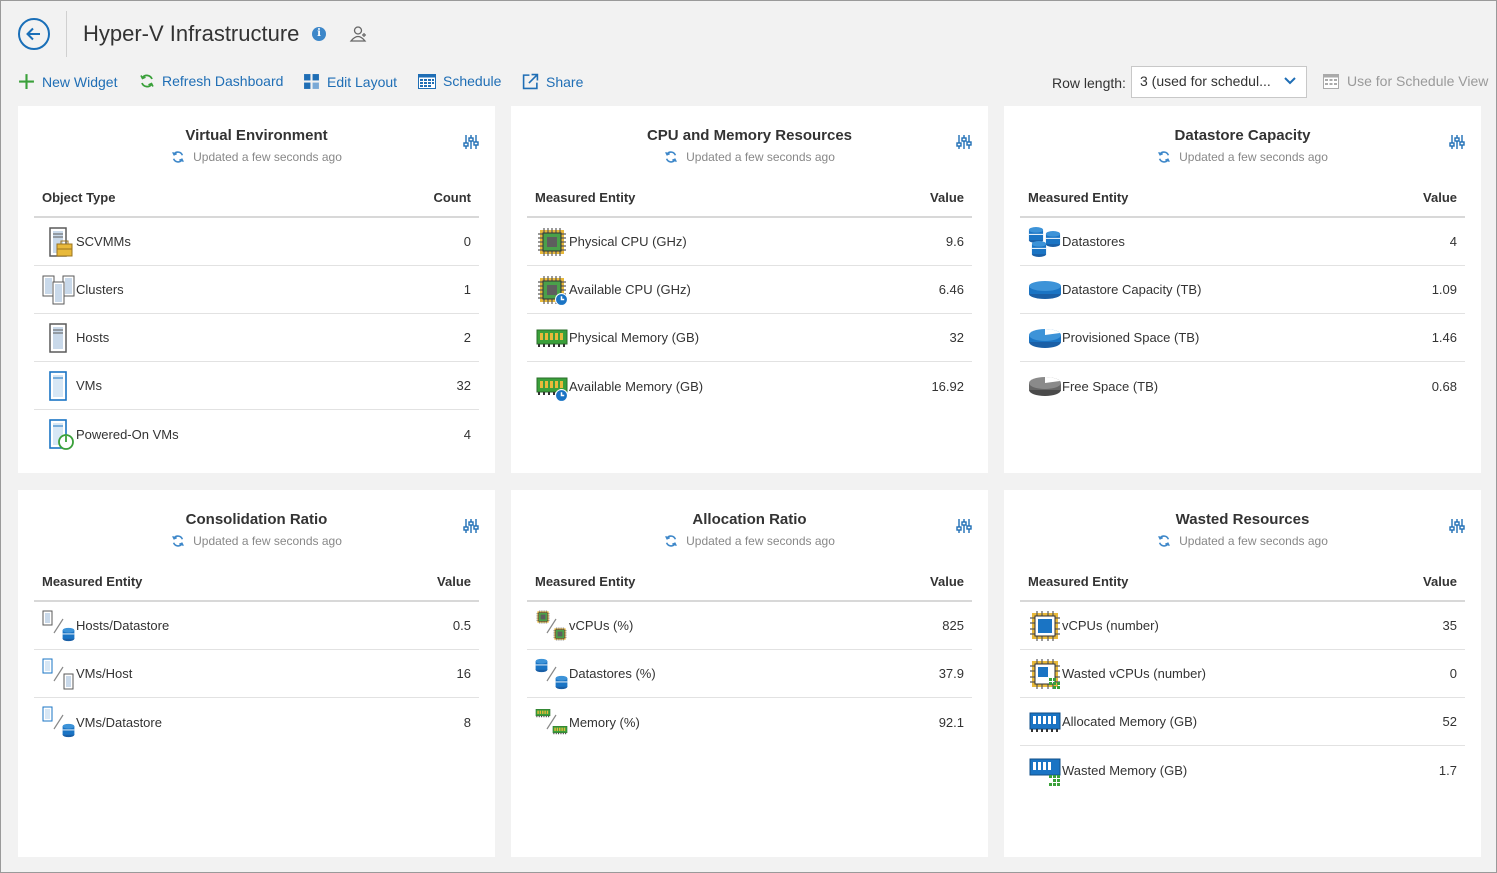 The width and height of the screenshot is (1497, 873). Describe the element at coordinates (1444, 386) in the screenshot. I see `row-value: 0.68` at that location.